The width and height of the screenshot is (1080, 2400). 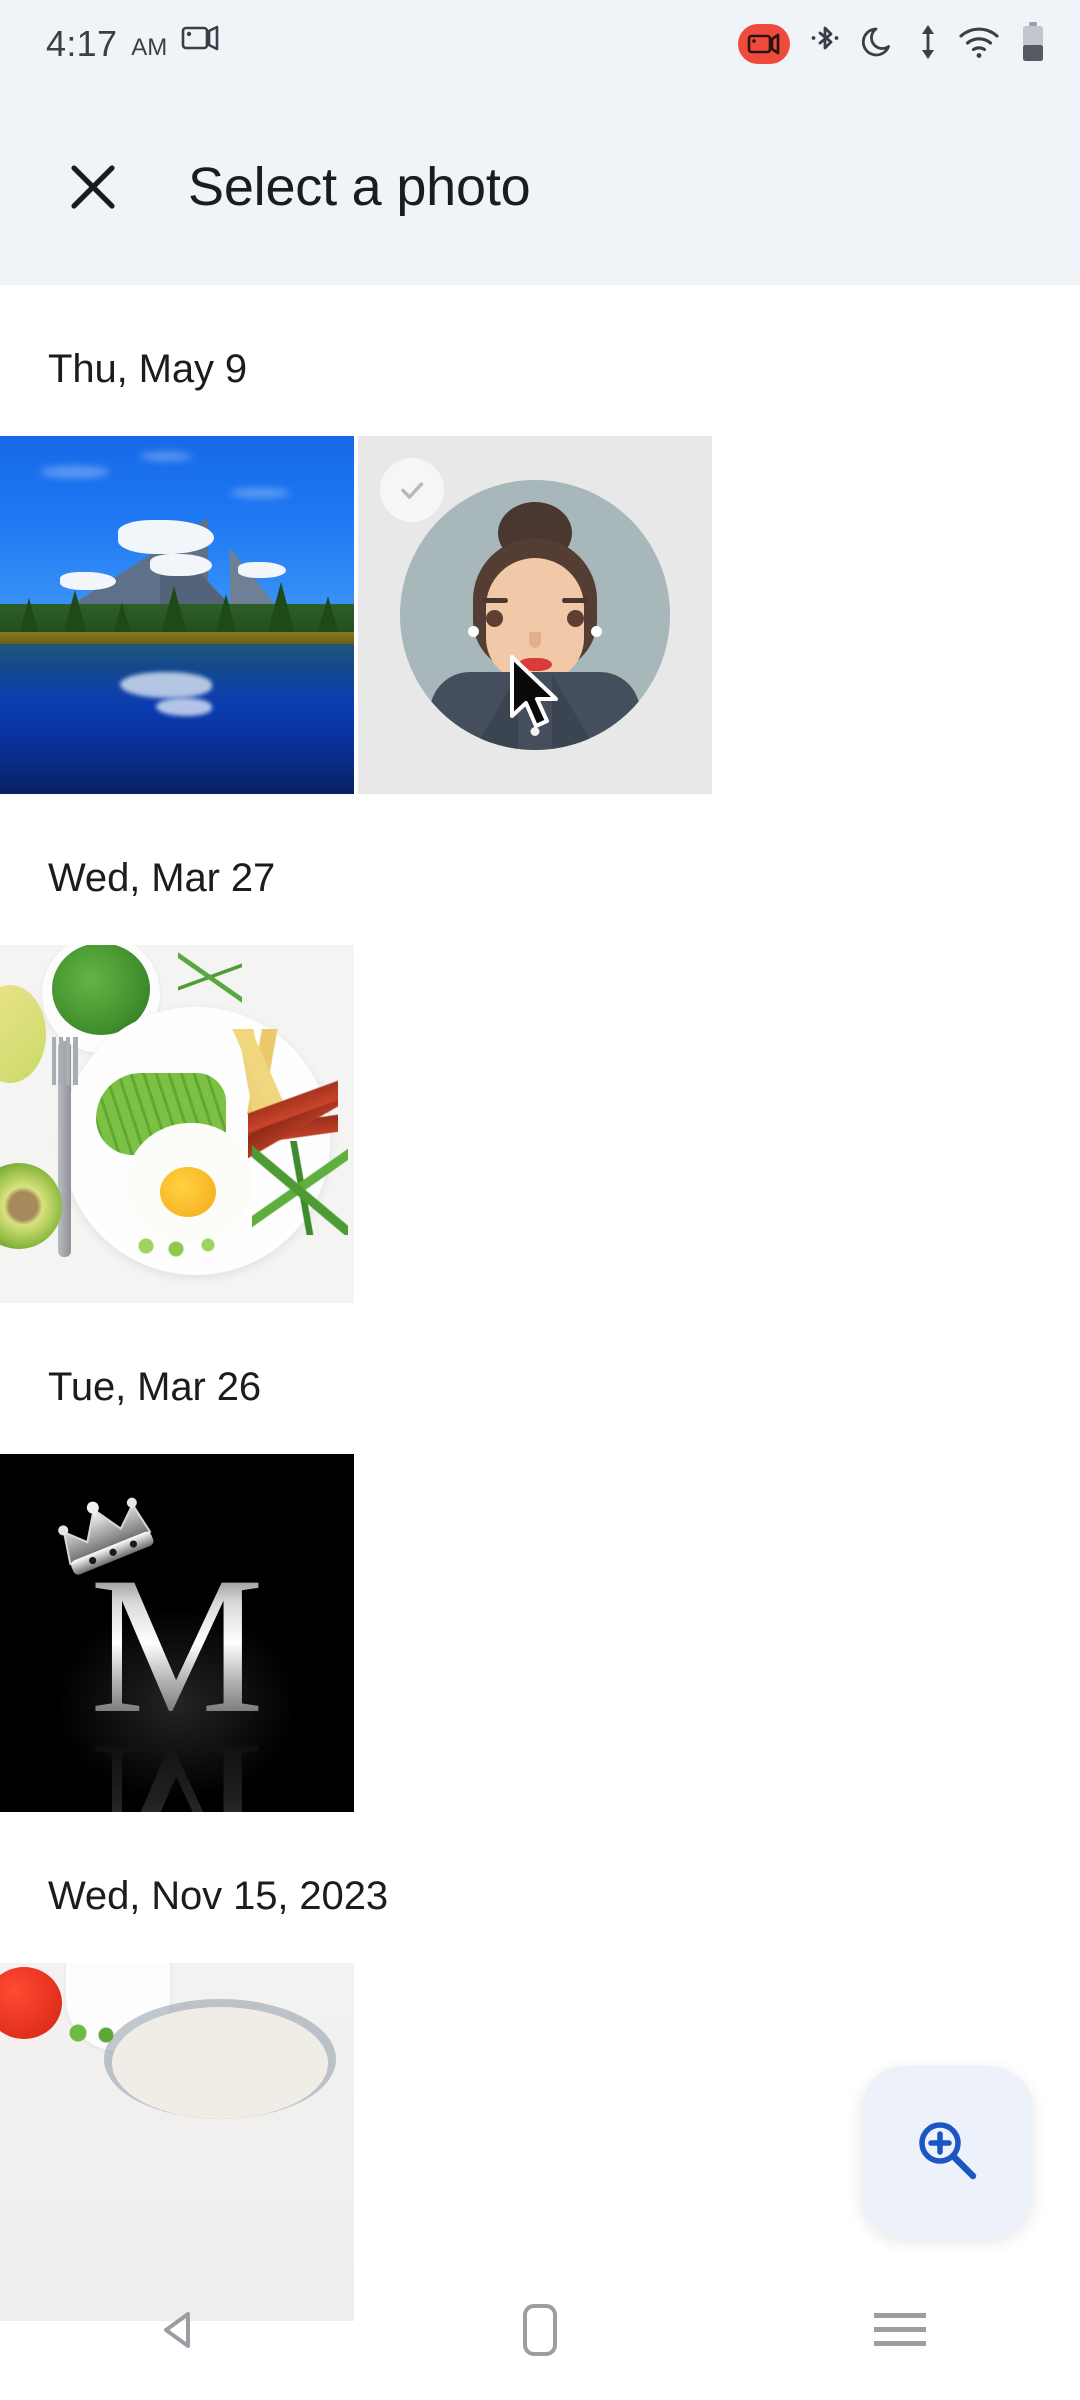 I want to click on nose, so click(x=535, y=640).